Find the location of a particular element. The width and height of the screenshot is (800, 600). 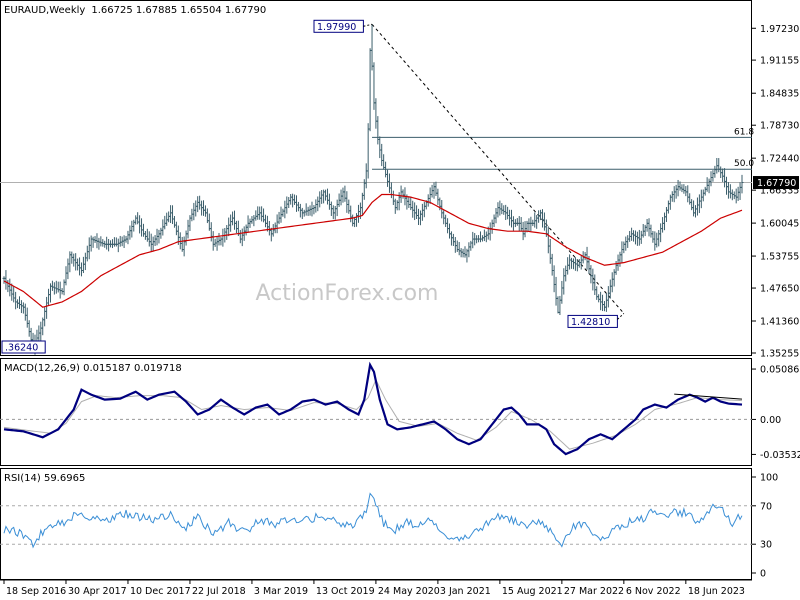

annotation-label: 1.97990 is located at coordinates (336, 27).